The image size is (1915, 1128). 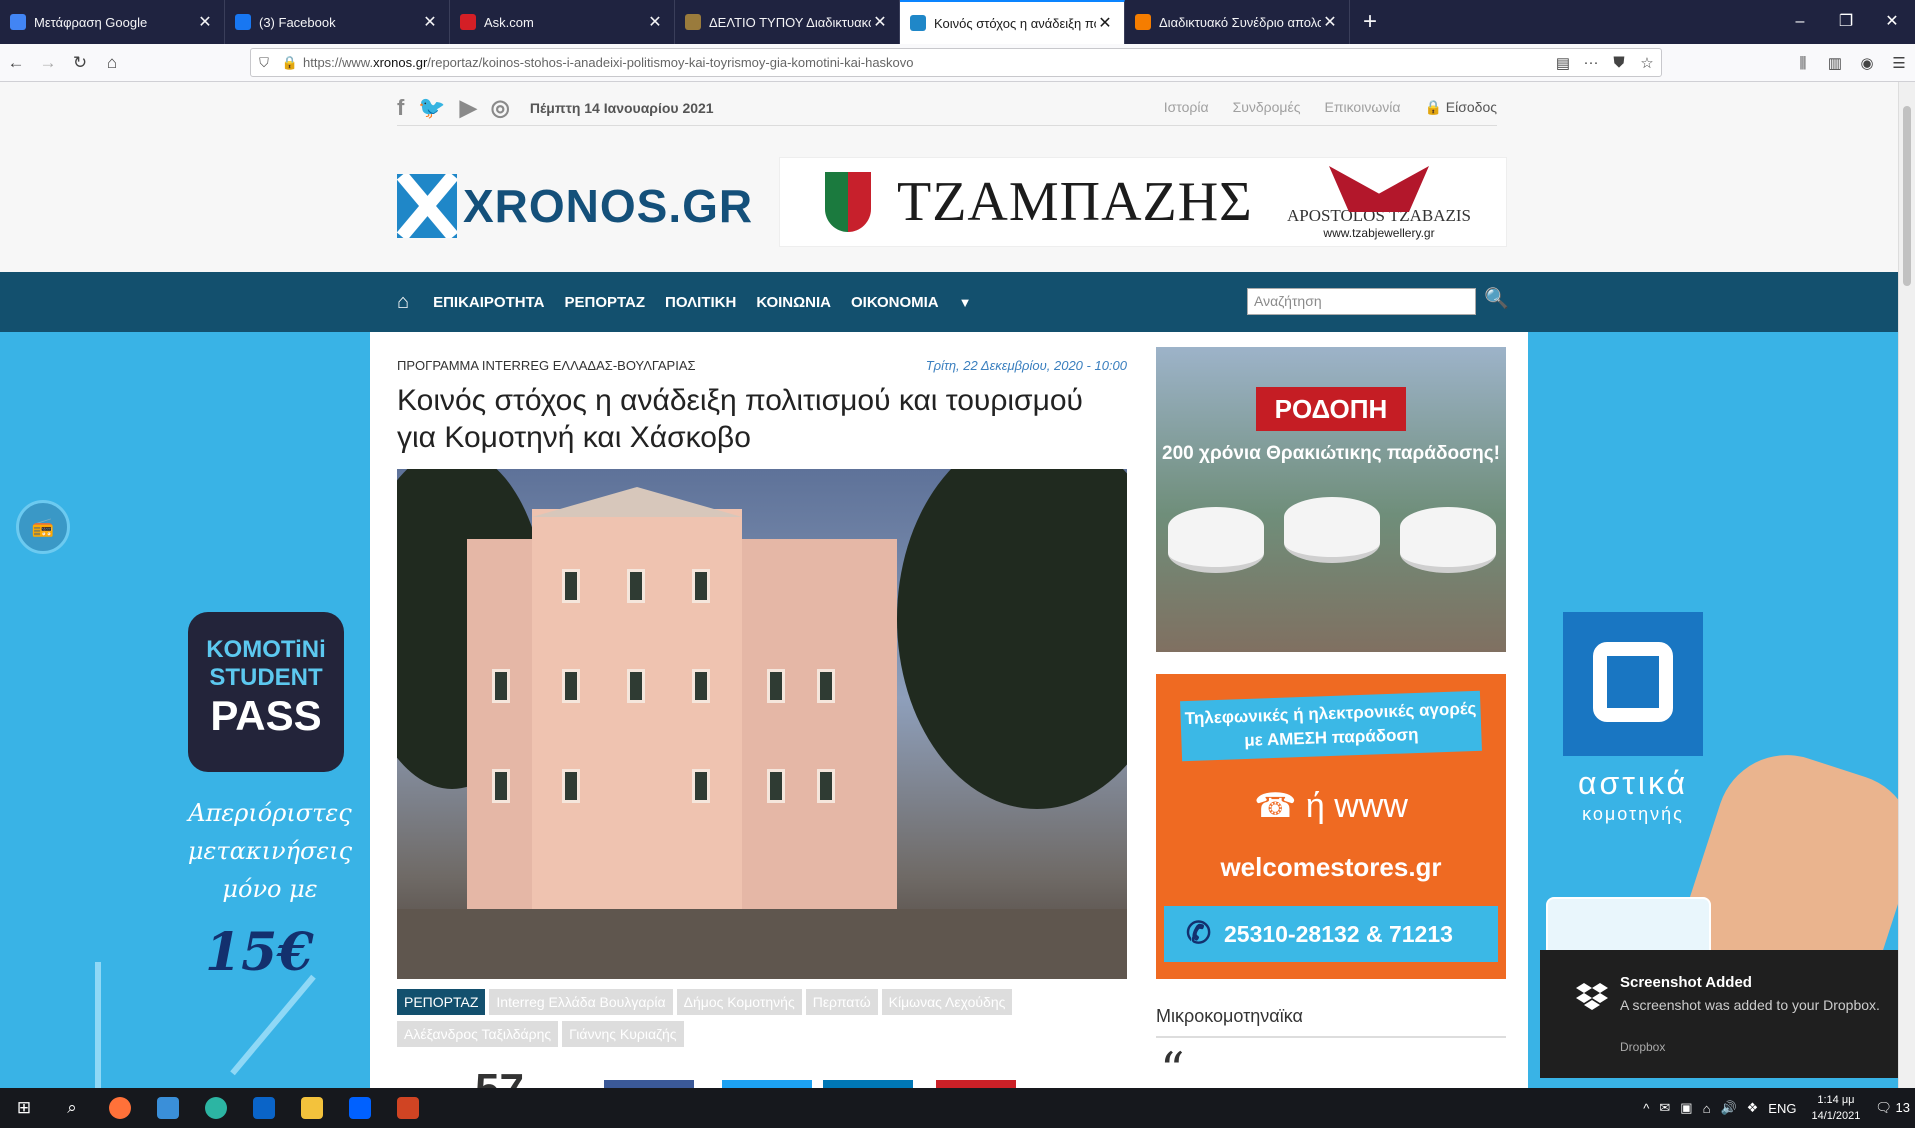 I want to click on menu-item: ΚΟΙΝΩΝΙΑ, so click(x=793, y=302).